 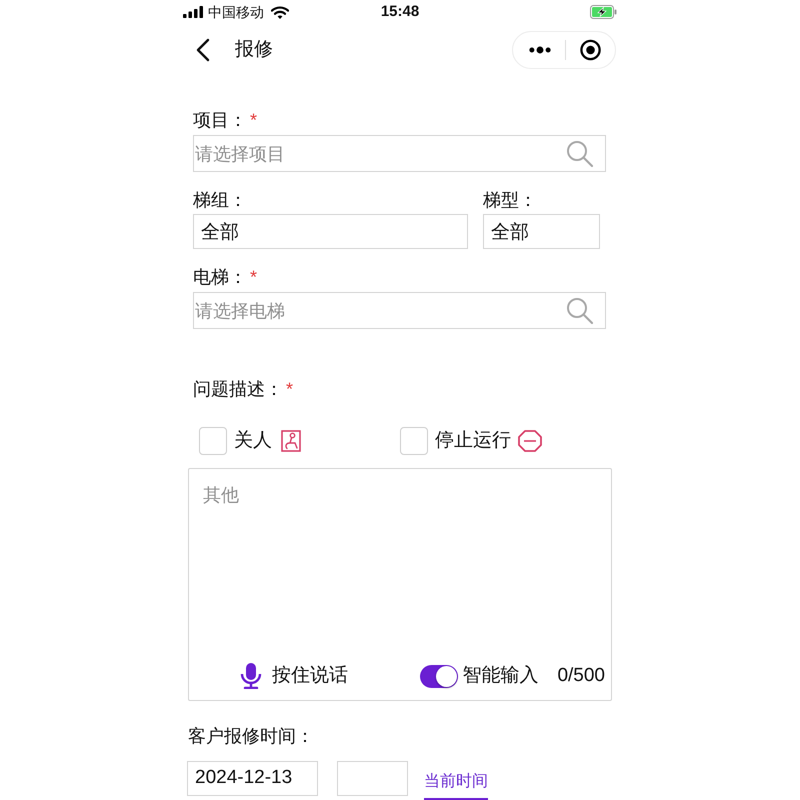 I want to click on circle-dot-icon, so click(x=590, y=50).